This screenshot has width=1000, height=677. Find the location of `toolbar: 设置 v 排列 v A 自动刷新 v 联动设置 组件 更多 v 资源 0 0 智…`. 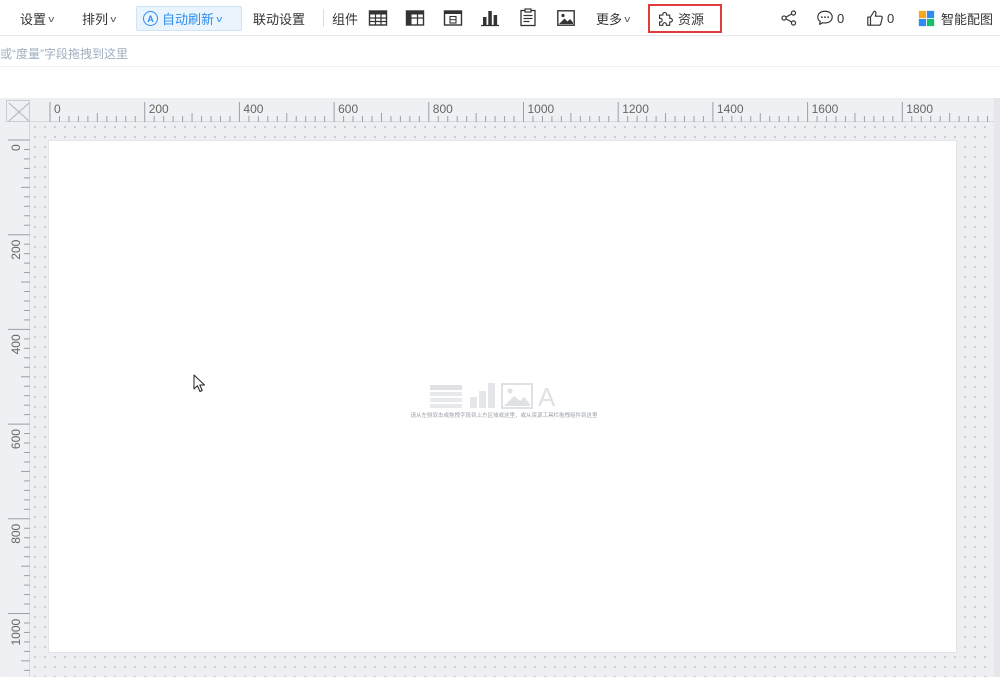

toolbar: 设置 v 排列 v A 自动刷新 v 联动设置 组件 更多 v 资源 0 0 智… is located at coordinates (500, 18).